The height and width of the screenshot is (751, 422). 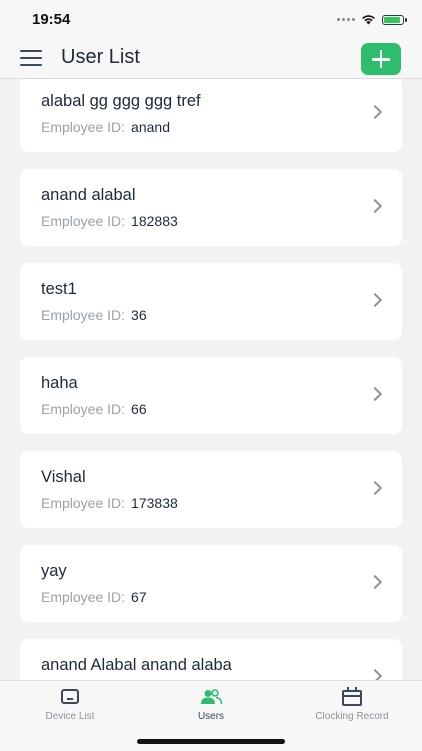 What do you see at coordinates (70, 716) in the screenshot?
I see `tab-label: Device List` at bounding box center [70, 716].